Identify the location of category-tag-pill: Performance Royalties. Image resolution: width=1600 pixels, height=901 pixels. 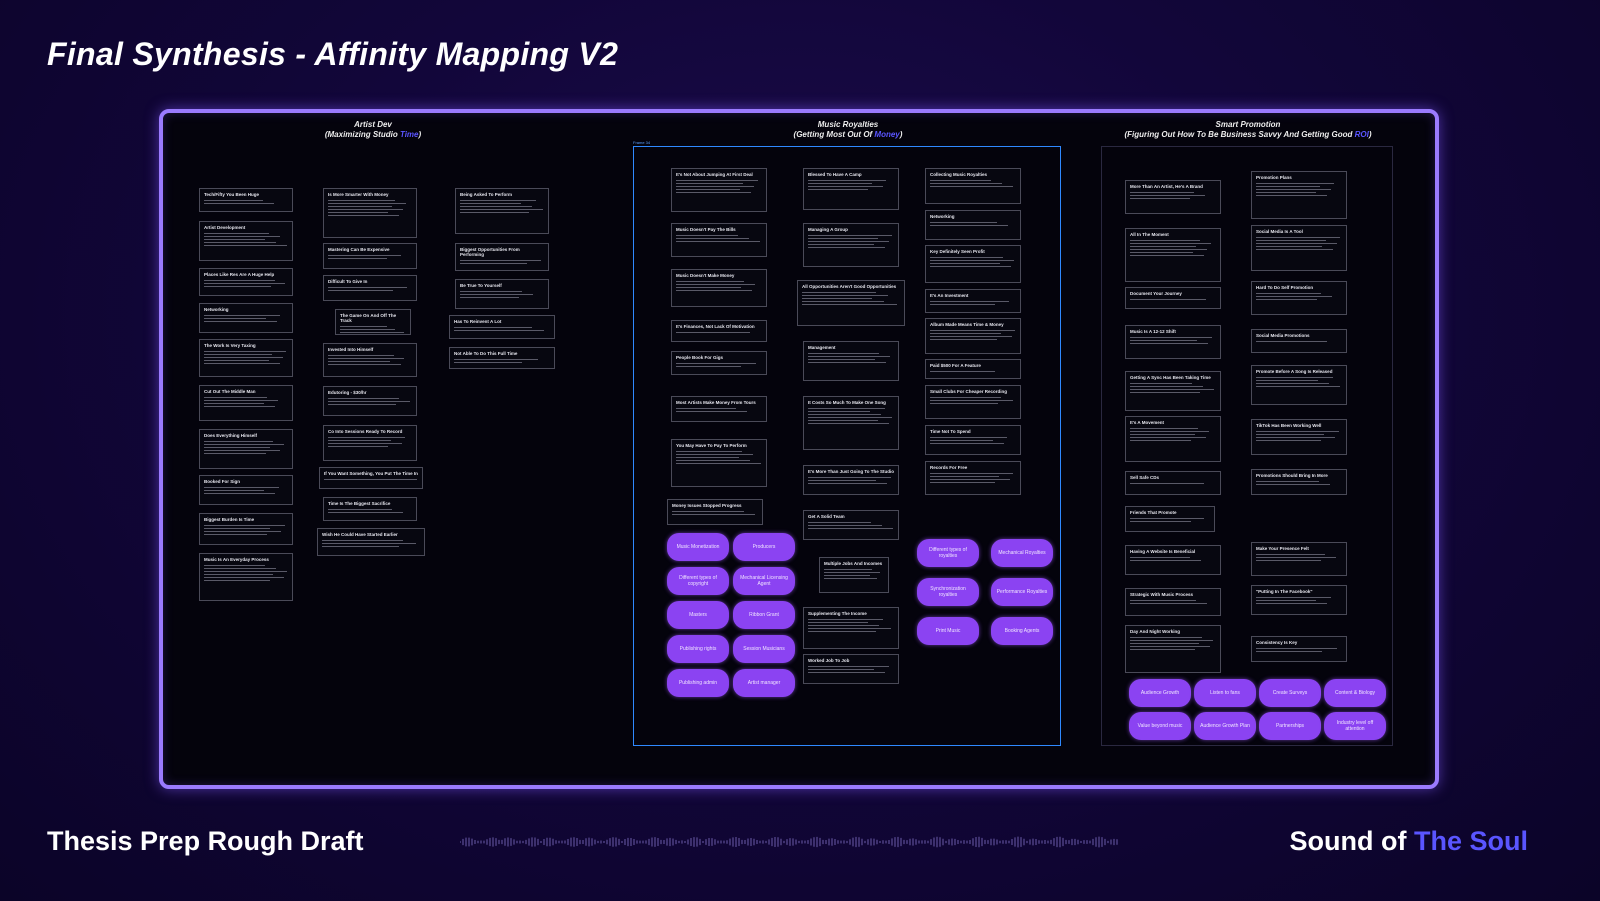
(1022, 592).